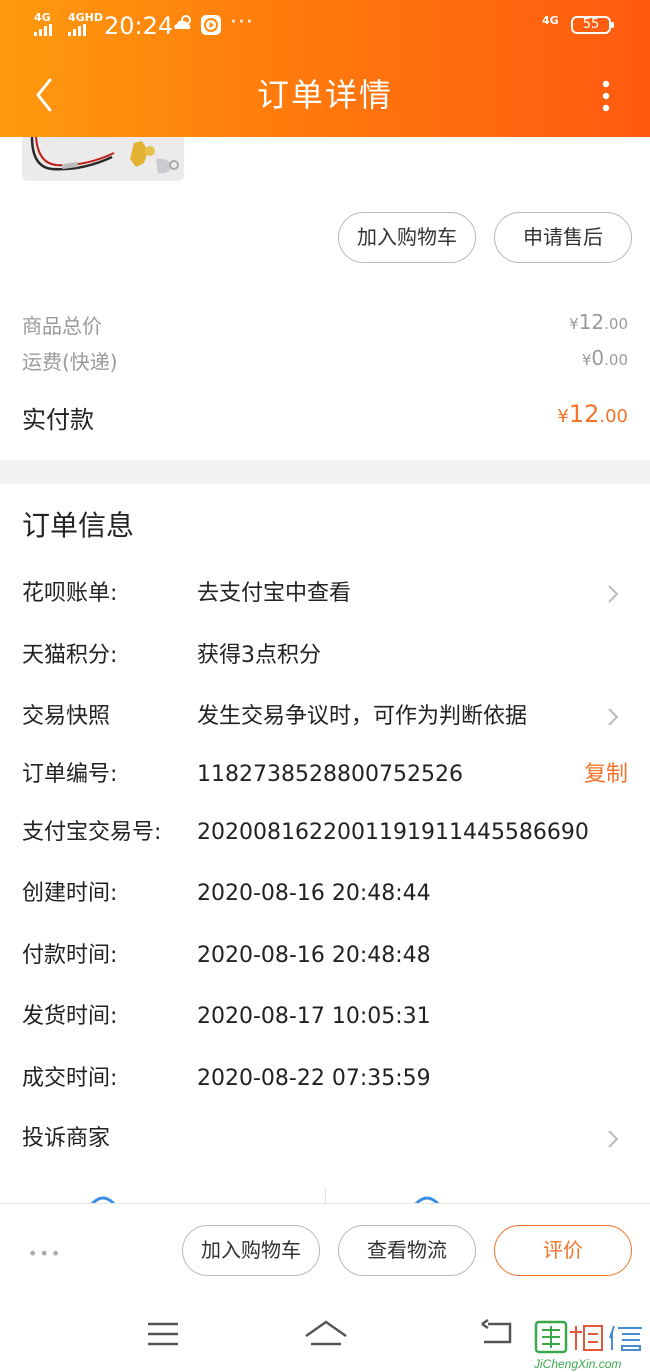  Describe the element at coordinates (325, 1139) in the screenshot. I see `complain-merchant-row: 投诉商家` at that location.